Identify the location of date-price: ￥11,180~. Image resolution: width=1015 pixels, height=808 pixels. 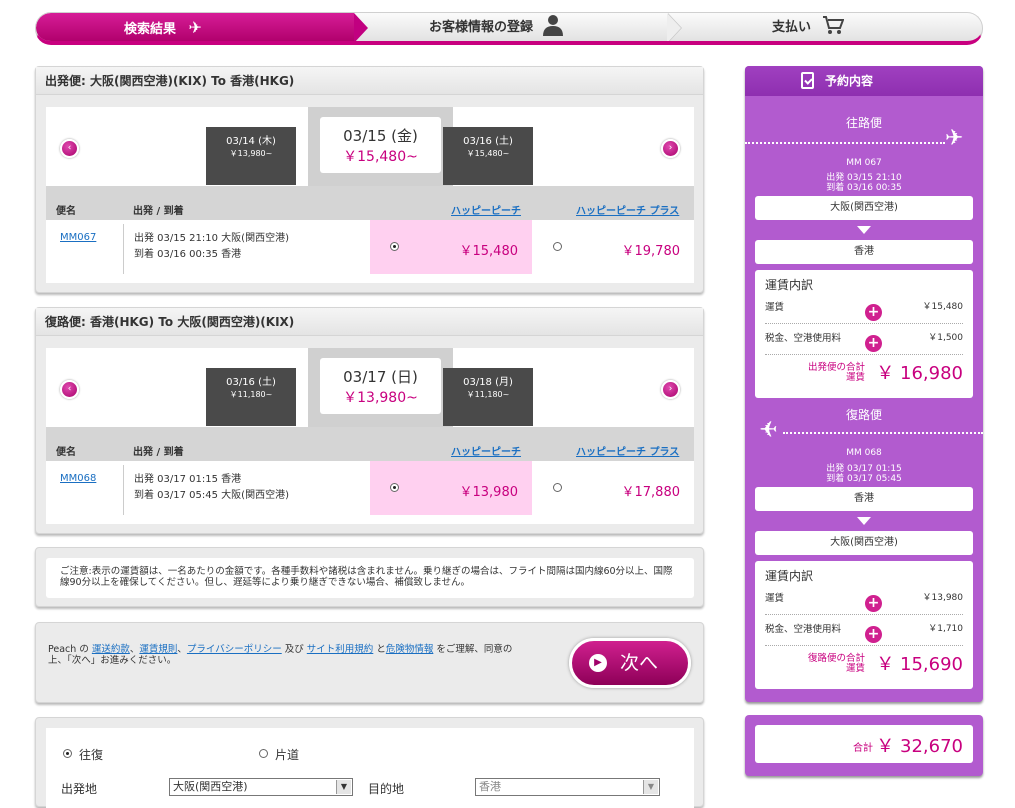
(251, 394).